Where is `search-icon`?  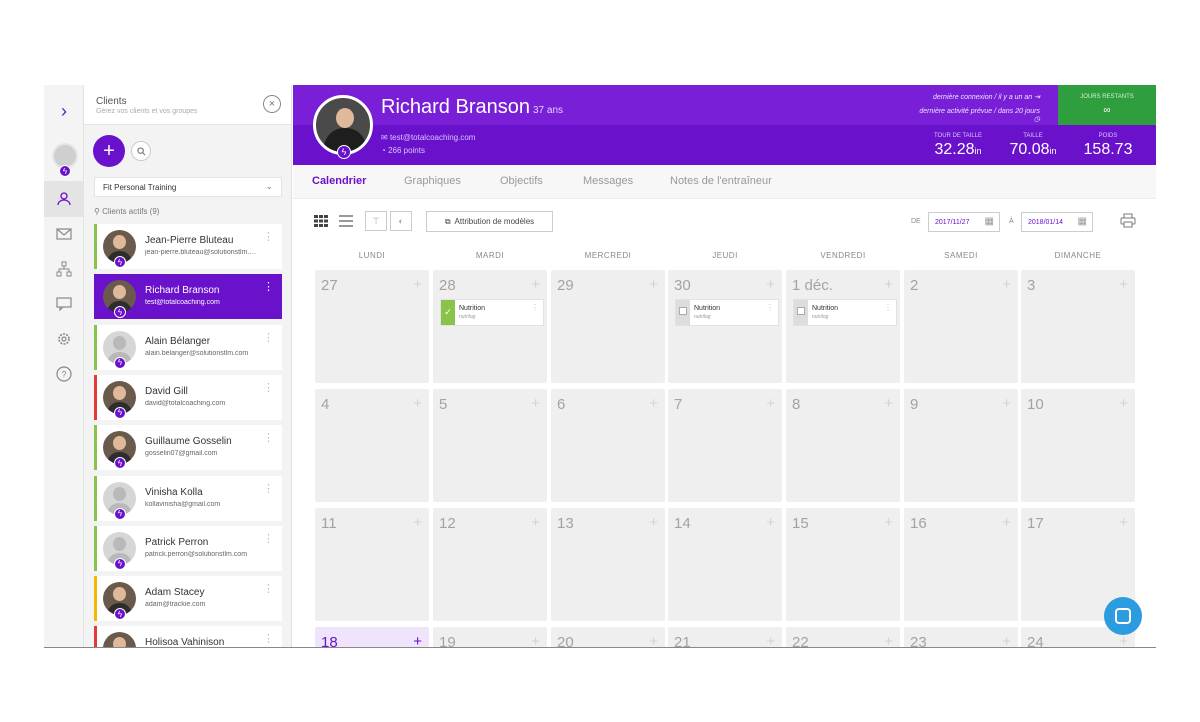
search-icon is located at coordinates (141, 151).